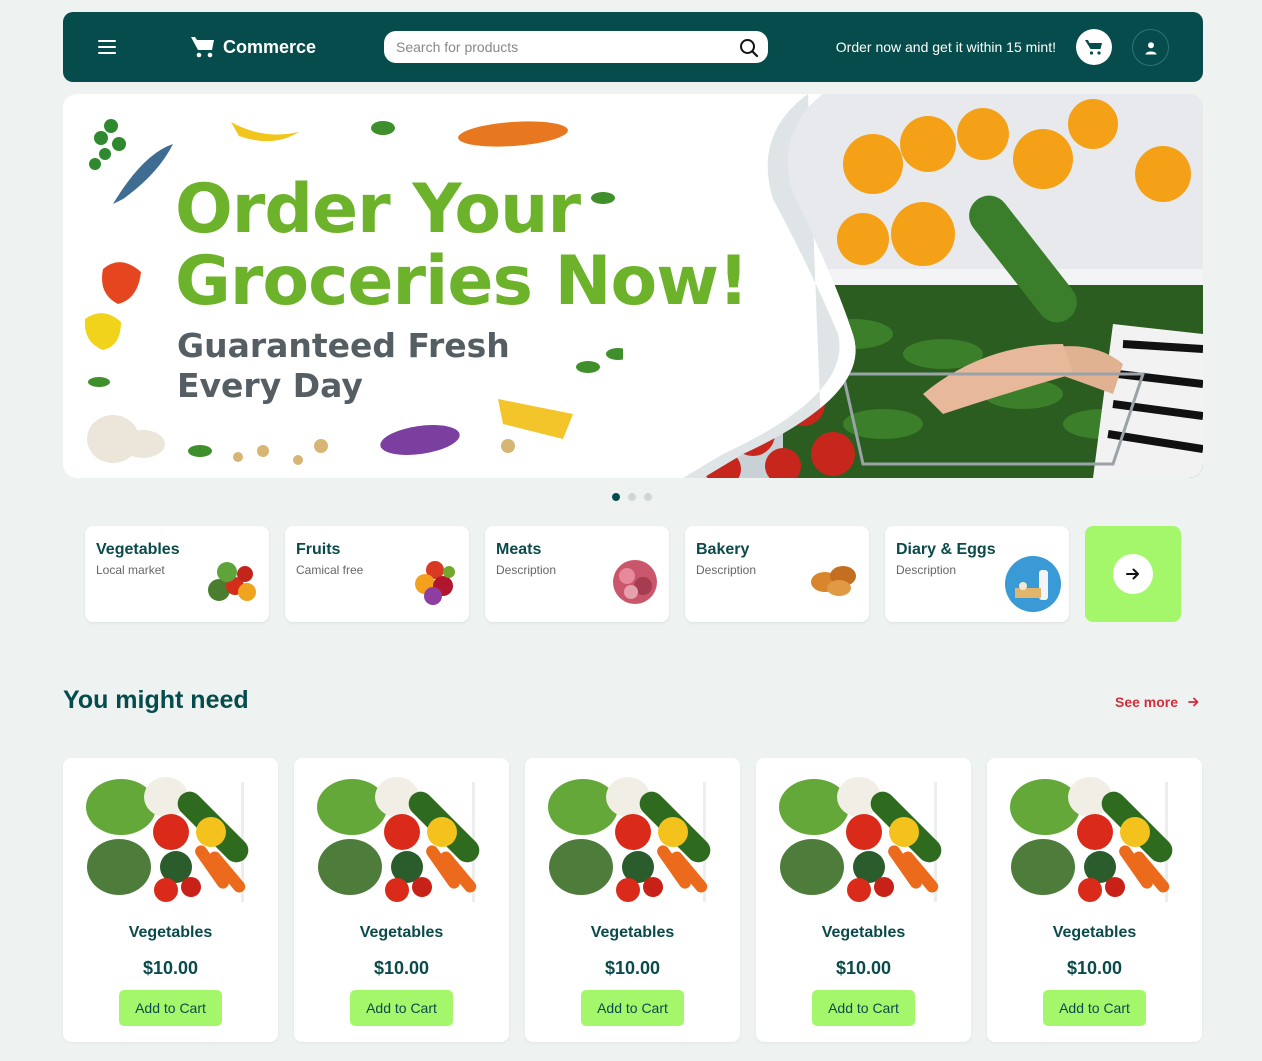 This screenshot has width=1262, height=1061. Describe the element at coordinates (554, 47) in the screenshot. I see `search-input` at that location.